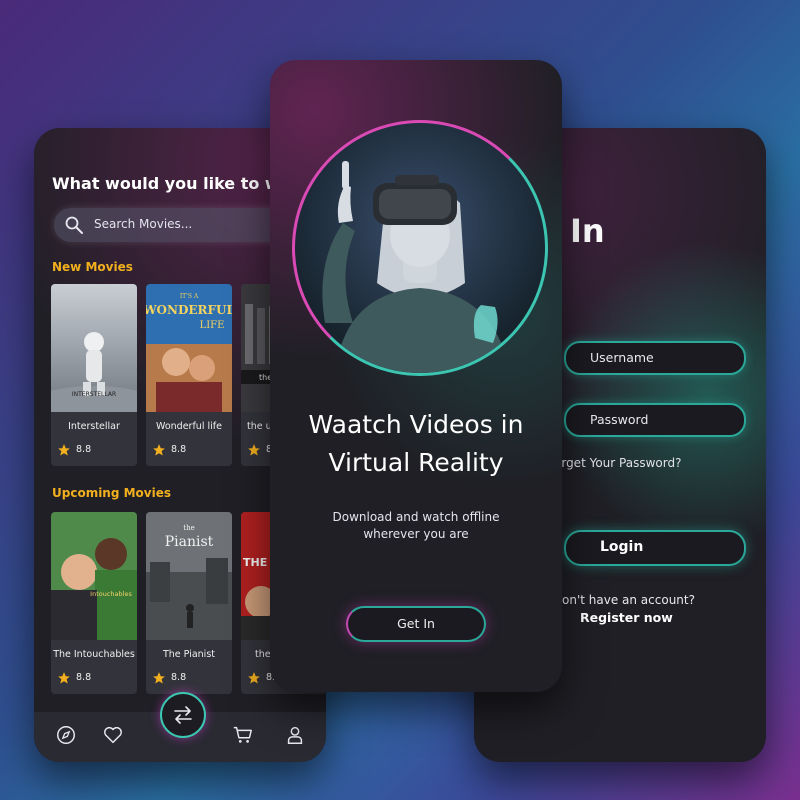 The width and height of the screenshot is (800, 800). What do you see at coordinates (622, 547) in the screenshot?
I see `login-label: Login` at bounding box center [622, 547].